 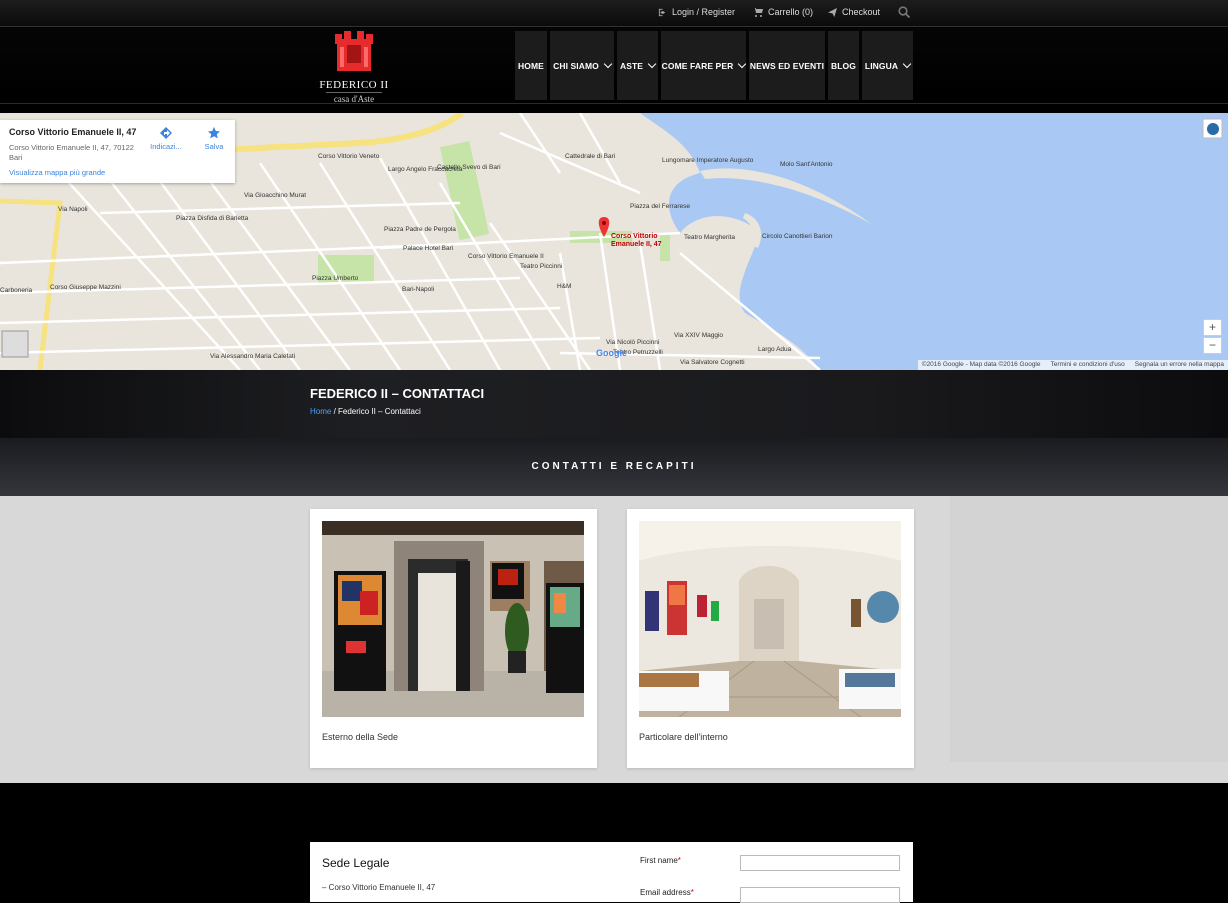 What do you see at coordinates (418, 289) in the screenshot?
I see `map-street-label: Bari-Napoli` at bounding box center [418, 289].